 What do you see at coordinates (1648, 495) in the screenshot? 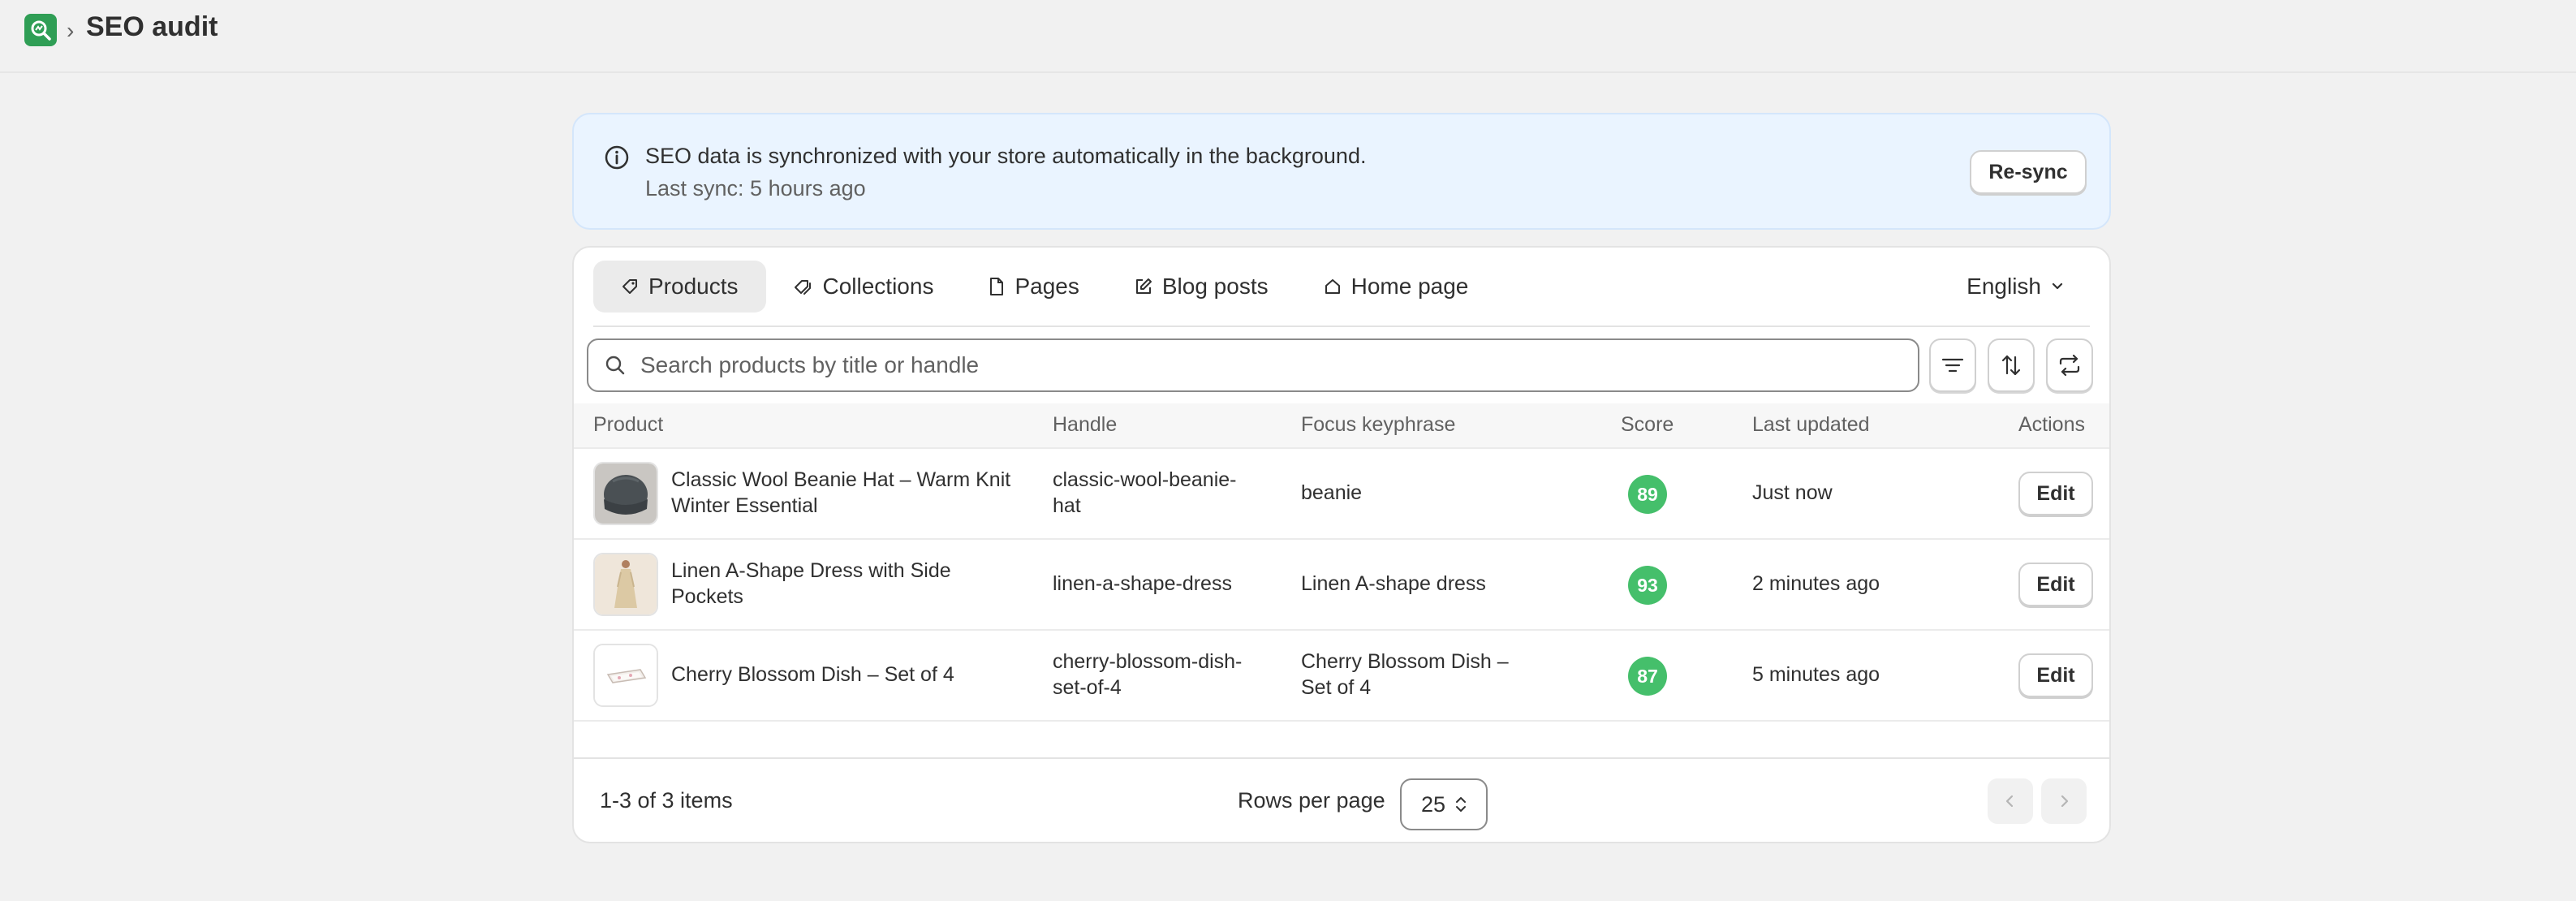
I see `score-badge: 89` at bounding box center [1648, 495].